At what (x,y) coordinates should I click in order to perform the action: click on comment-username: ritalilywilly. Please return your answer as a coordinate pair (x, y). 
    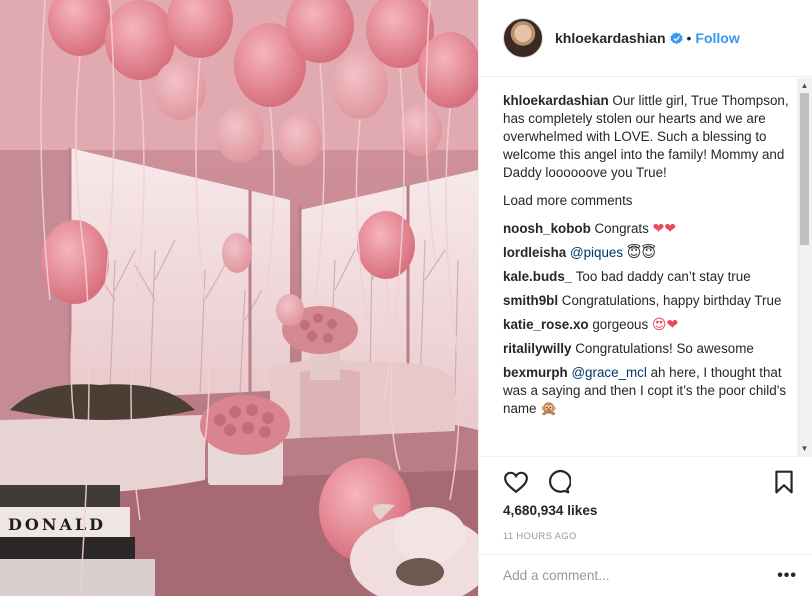
    Looking at the image, I should click on (537, 348).